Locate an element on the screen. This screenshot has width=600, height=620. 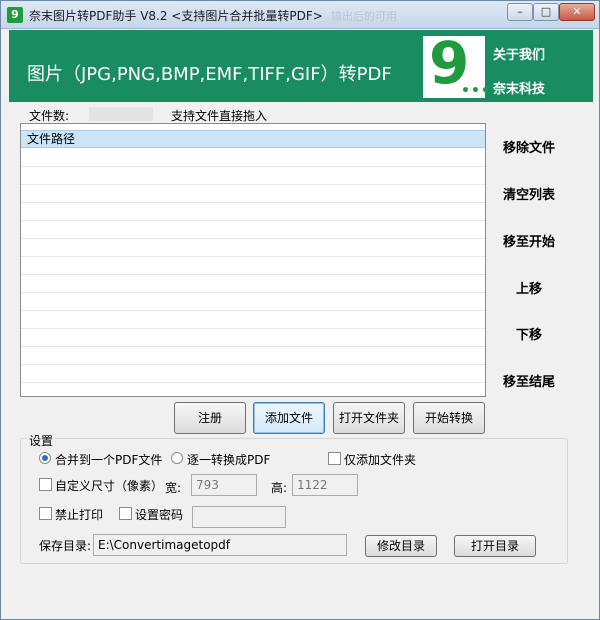
each-radio is located at coordinates (177, 458).